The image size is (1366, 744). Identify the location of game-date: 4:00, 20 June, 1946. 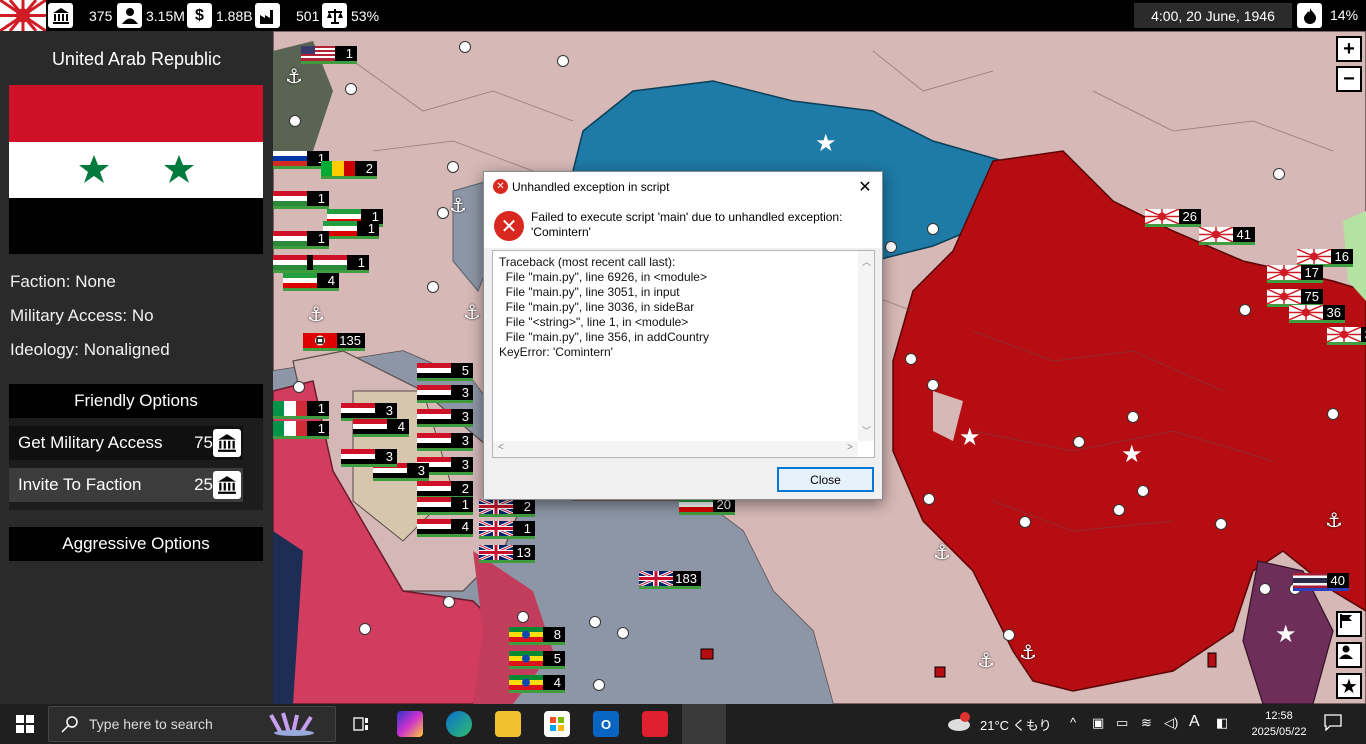
(1213, 15).